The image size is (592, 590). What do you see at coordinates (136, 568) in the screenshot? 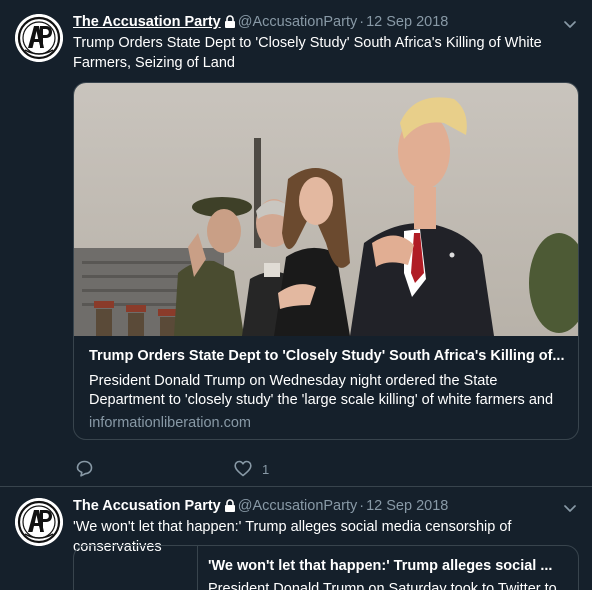
I see `card-thumbnail` at bounding box center [136, 568].